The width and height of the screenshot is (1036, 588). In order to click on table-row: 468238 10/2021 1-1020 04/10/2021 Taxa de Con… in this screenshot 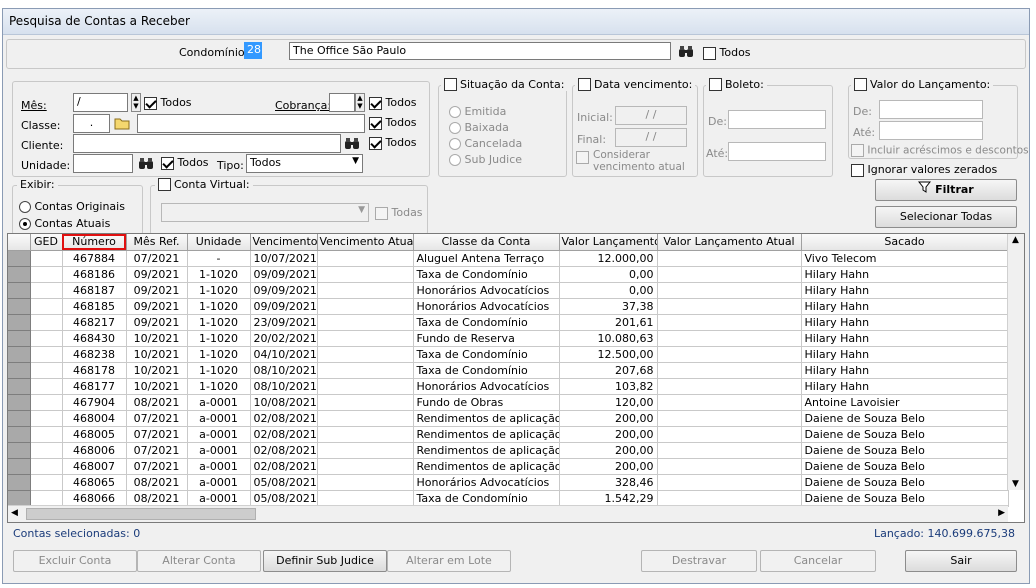, I will do `click(508, 354)`.